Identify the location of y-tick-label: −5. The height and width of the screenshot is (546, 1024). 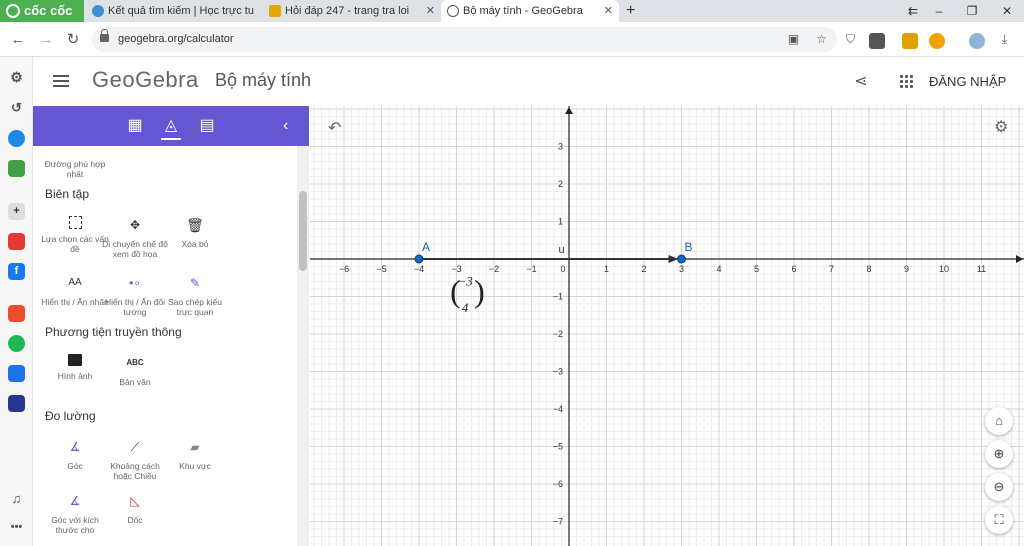
(558, 447).